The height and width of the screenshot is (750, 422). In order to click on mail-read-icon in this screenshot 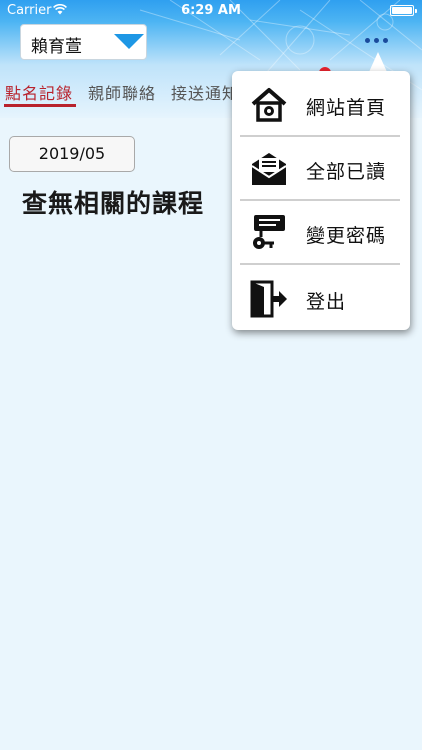, I will do `click(269, 169)`.